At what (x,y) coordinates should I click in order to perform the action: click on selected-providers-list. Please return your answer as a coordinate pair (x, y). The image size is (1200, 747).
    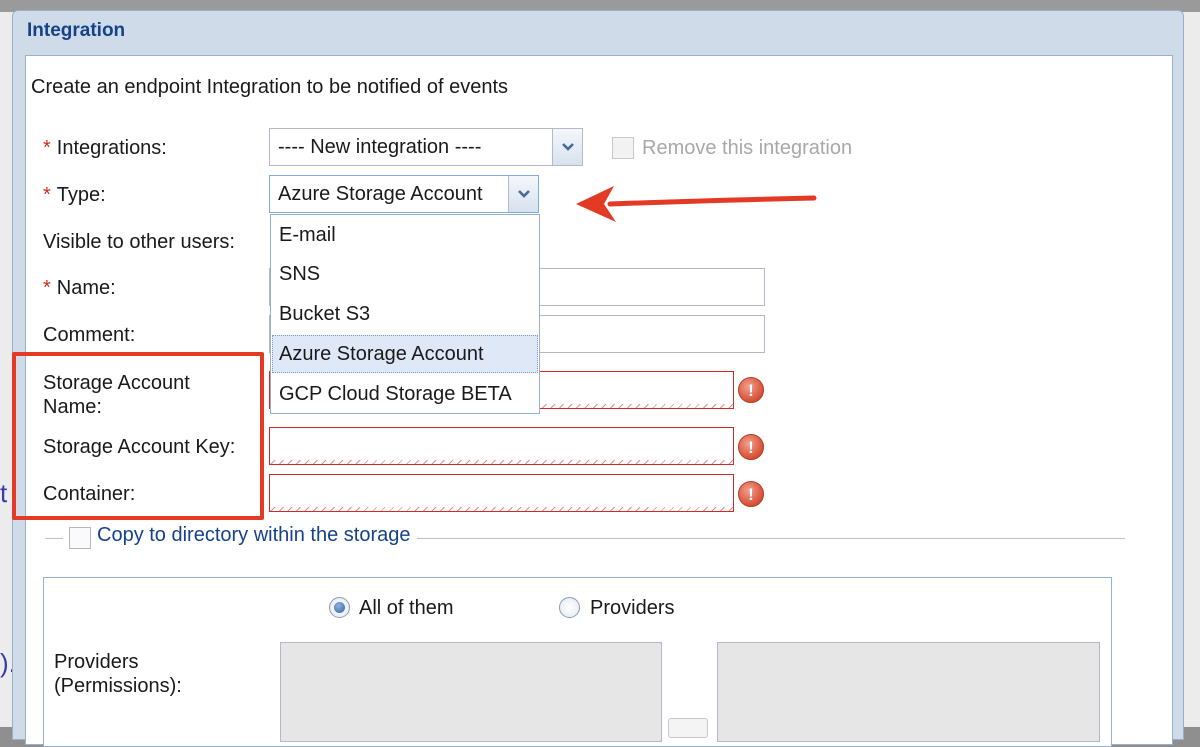
    Looking at the image, I should click on (908, 692).